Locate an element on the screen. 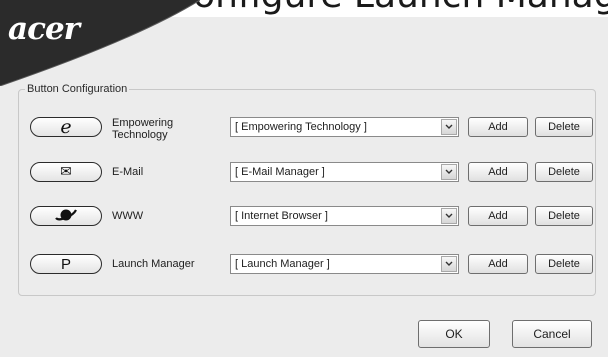  email-key-button: ✉ is located at coordinates (66, 172).